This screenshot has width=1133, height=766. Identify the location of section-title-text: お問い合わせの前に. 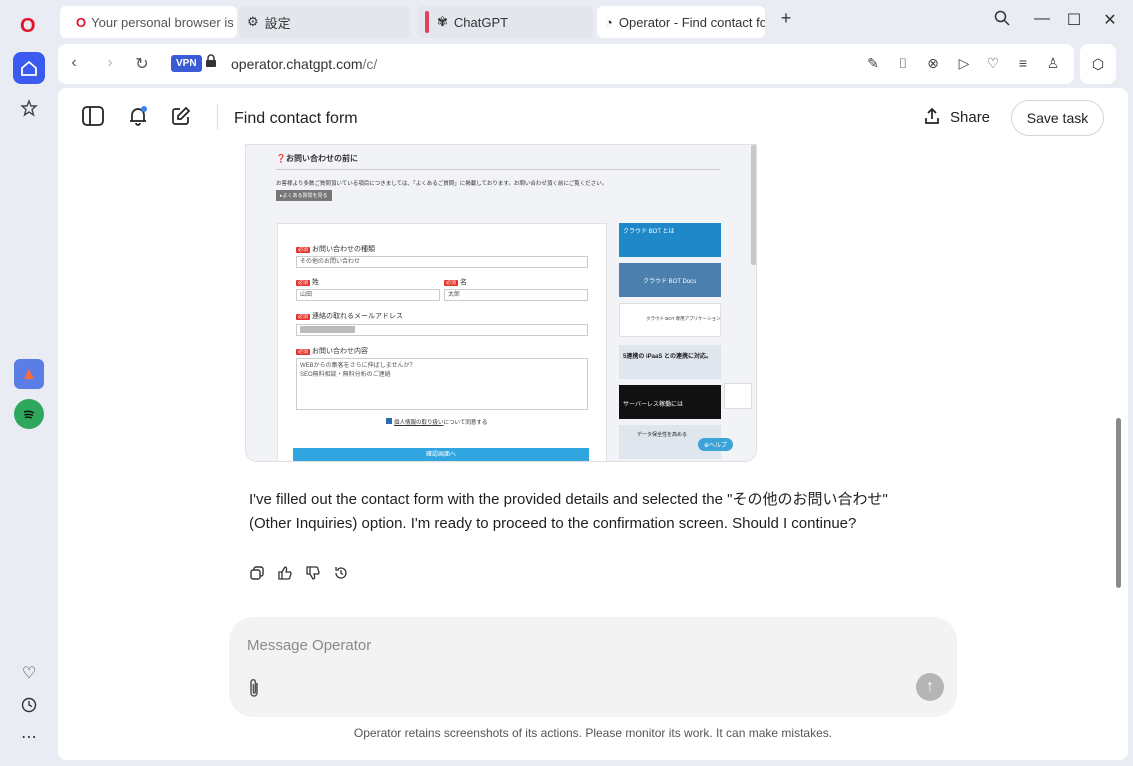
(321, 158).